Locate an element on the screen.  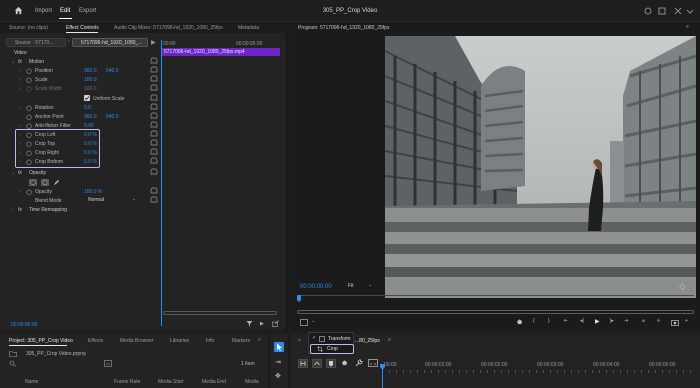
selection-tool-icon is located at coordinates (279, 347).